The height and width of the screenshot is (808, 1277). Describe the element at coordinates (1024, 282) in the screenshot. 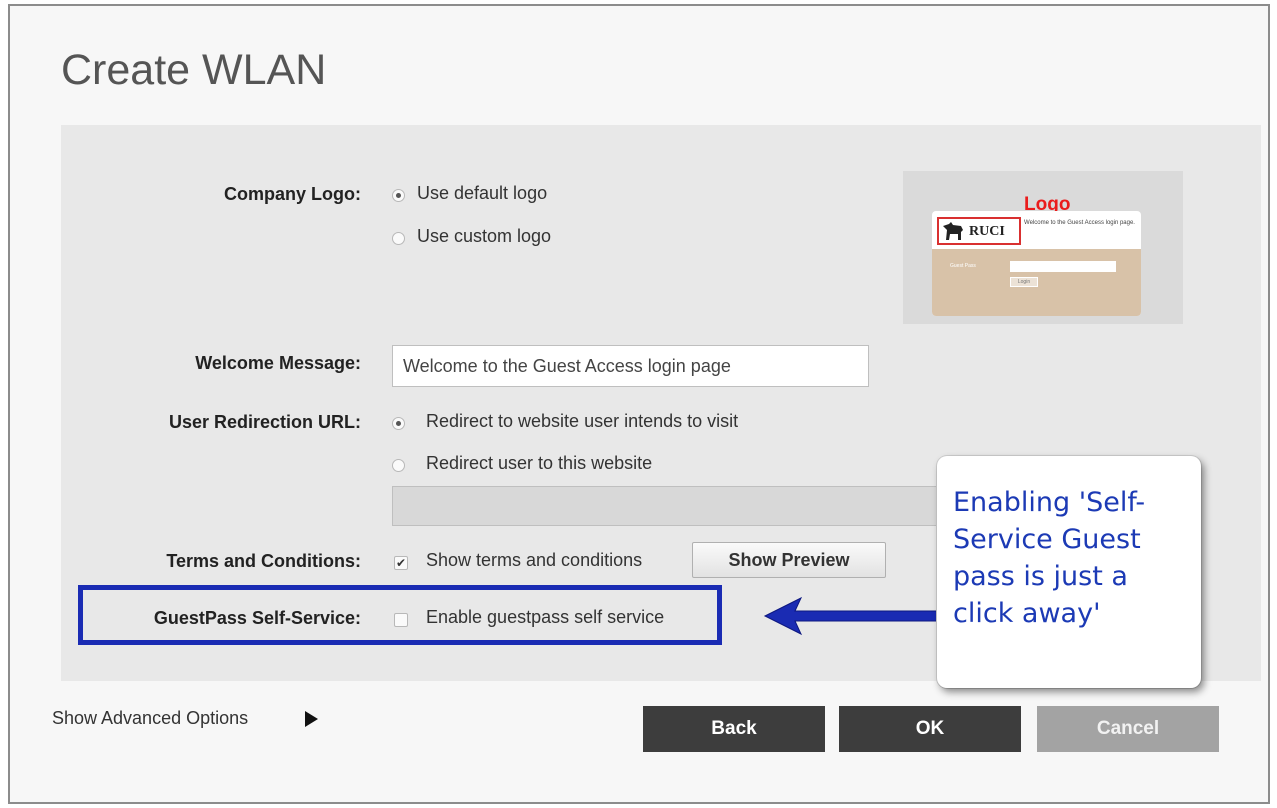

I see `preview-login-button: Login` at that location.